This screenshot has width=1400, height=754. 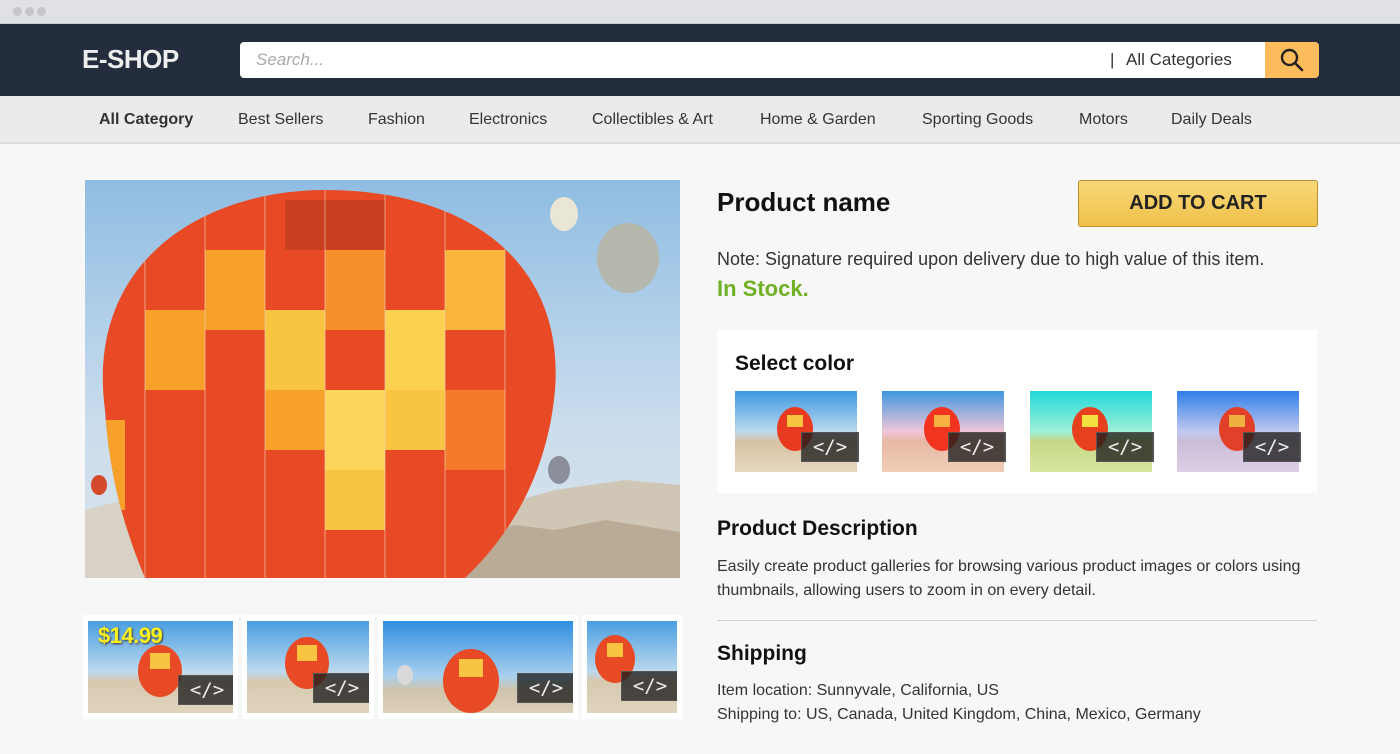 What do you see at coordinates (1211, 120) in the screenshot?
I see `nav-item-daily-deals: Daily Deals` at bounding box center [1211, 120].